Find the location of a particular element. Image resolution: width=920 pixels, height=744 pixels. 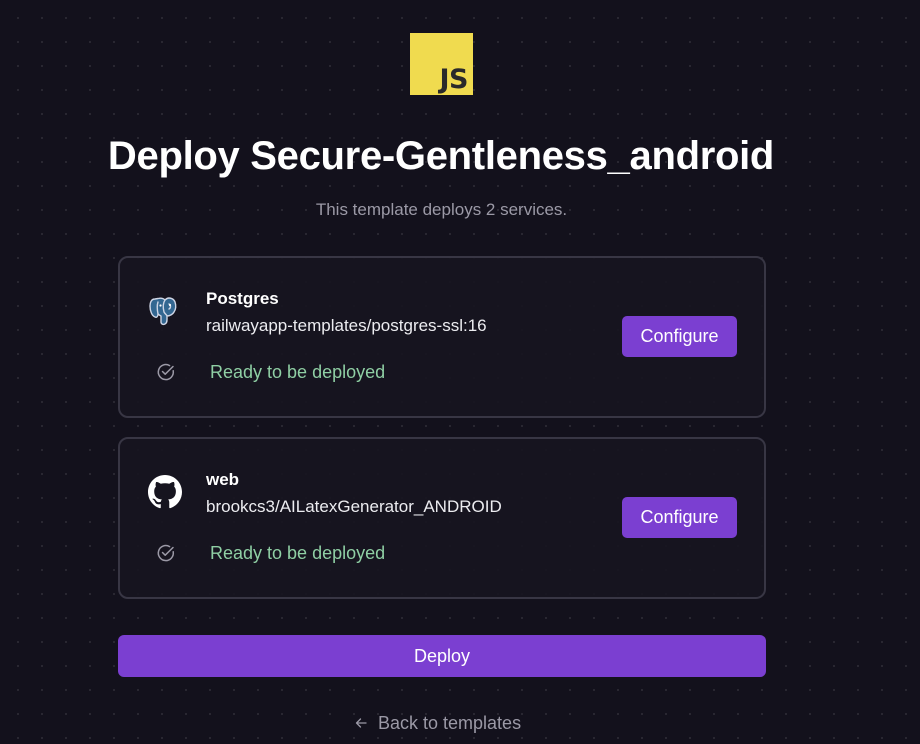

deploy-button: Deploy is located at coordinates (442, 656).